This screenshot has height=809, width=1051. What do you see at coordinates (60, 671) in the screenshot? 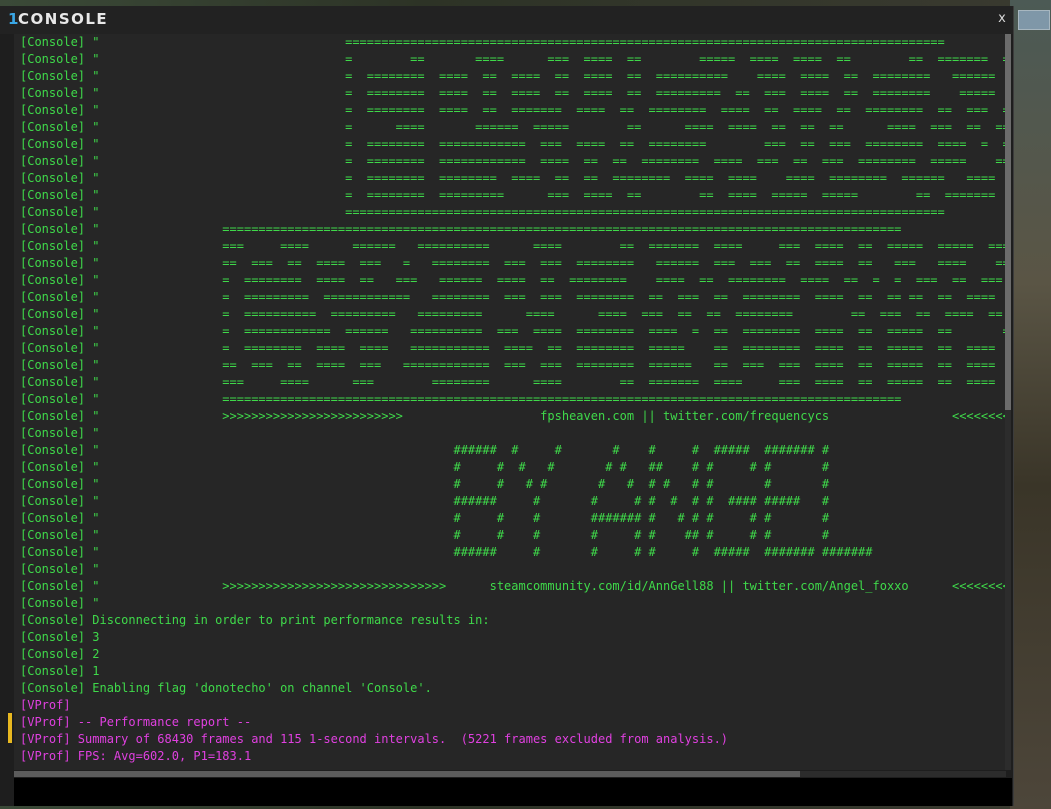
I see `console-log-line: [Console] 1` at bounding box center [60, 671].